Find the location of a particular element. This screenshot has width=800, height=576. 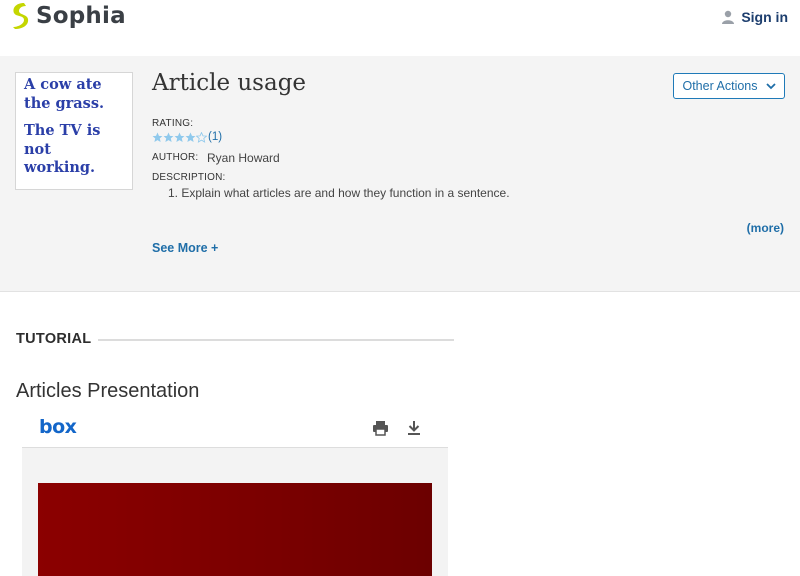

print-icon is located at coordinates (380, 428).